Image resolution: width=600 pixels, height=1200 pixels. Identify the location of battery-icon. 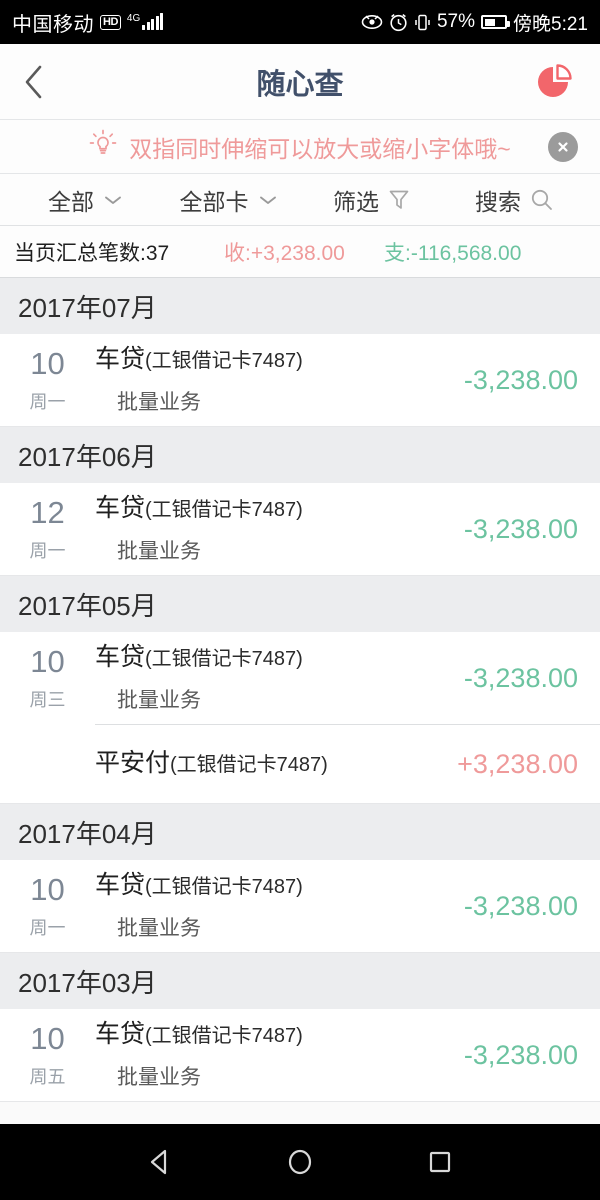
(496, 22).